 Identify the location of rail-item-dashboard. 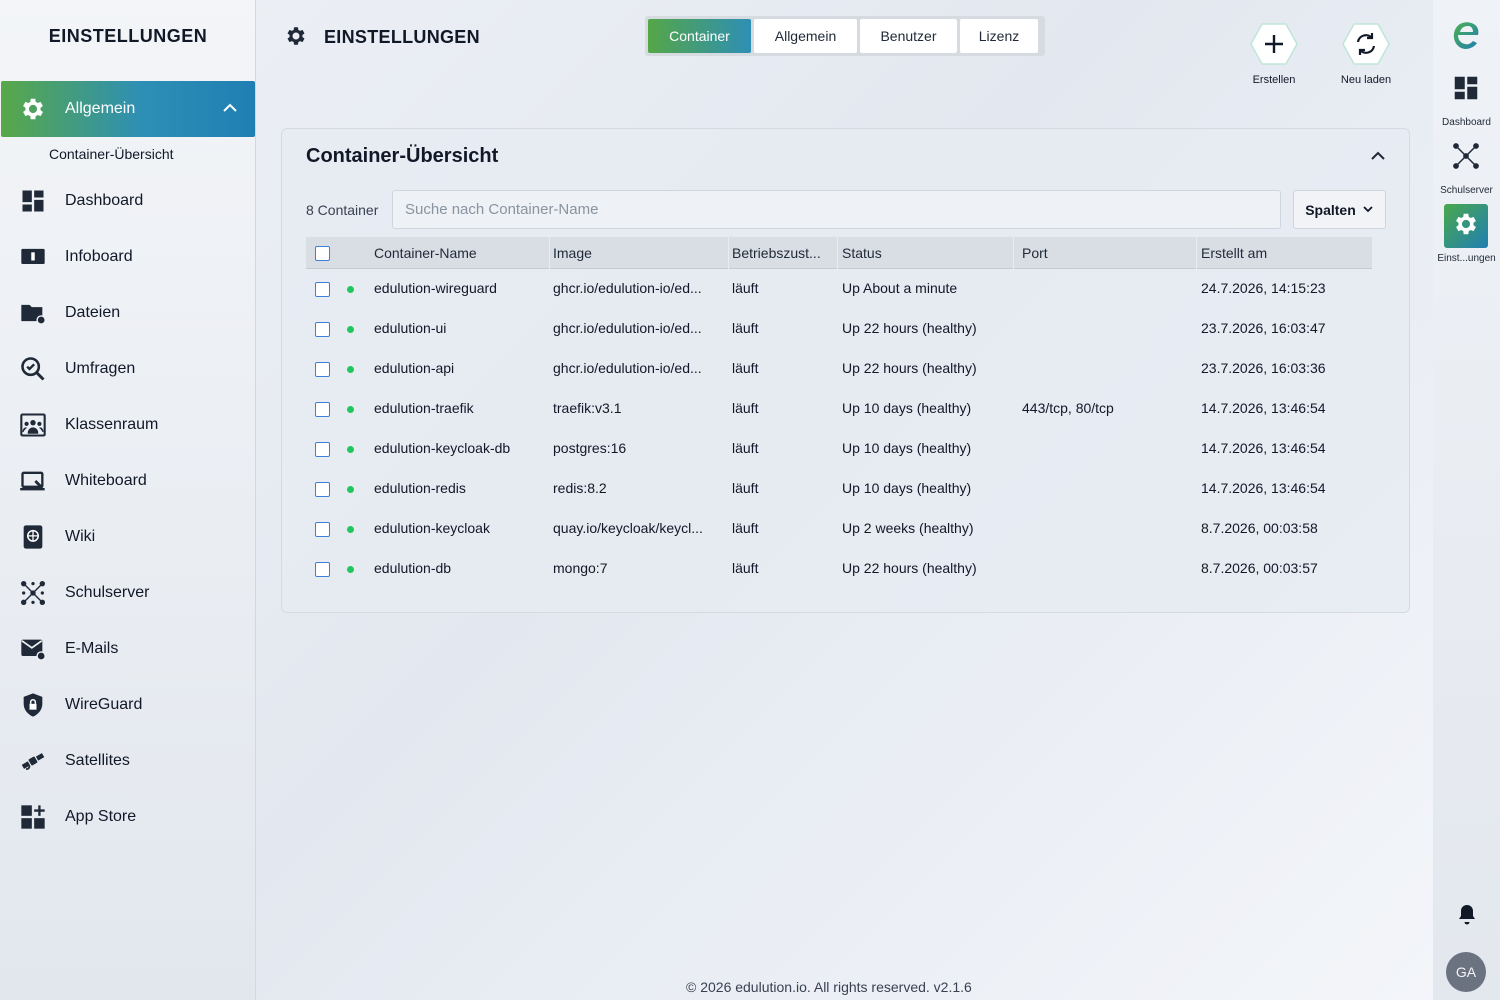
(1466, 90).